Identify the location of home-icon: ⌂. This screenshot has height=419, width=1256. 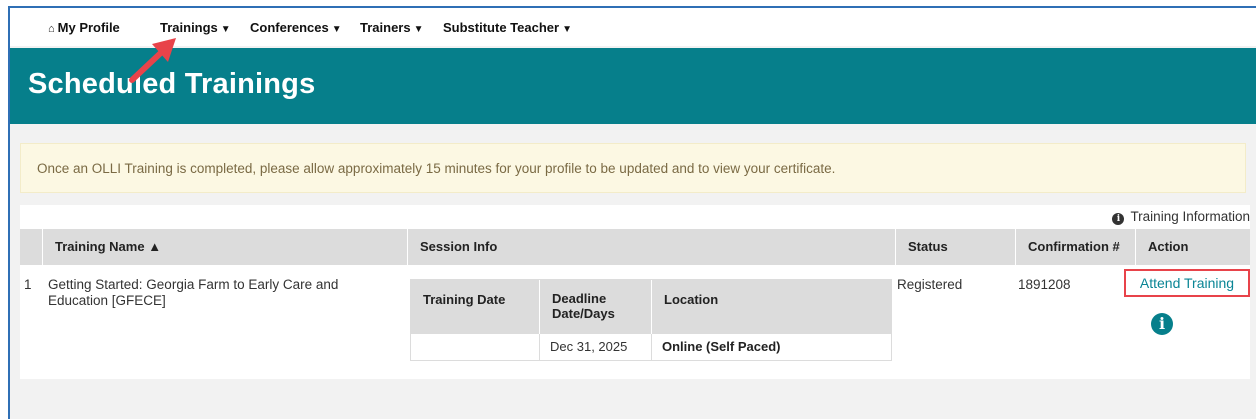
(51, 29).